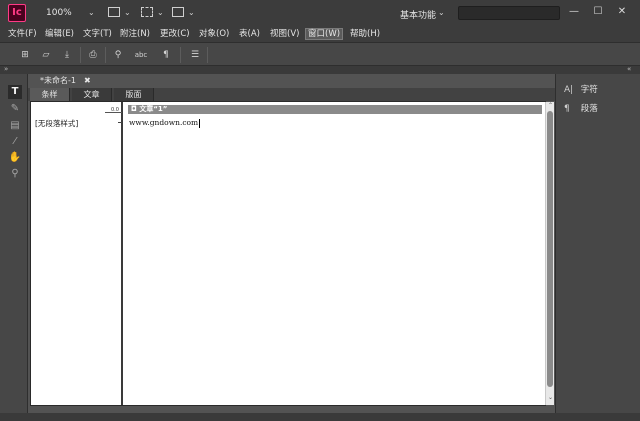  Describe the element at coordinates (15, 158) in the screenshot. I see `hand-icon: ✋` at that location.